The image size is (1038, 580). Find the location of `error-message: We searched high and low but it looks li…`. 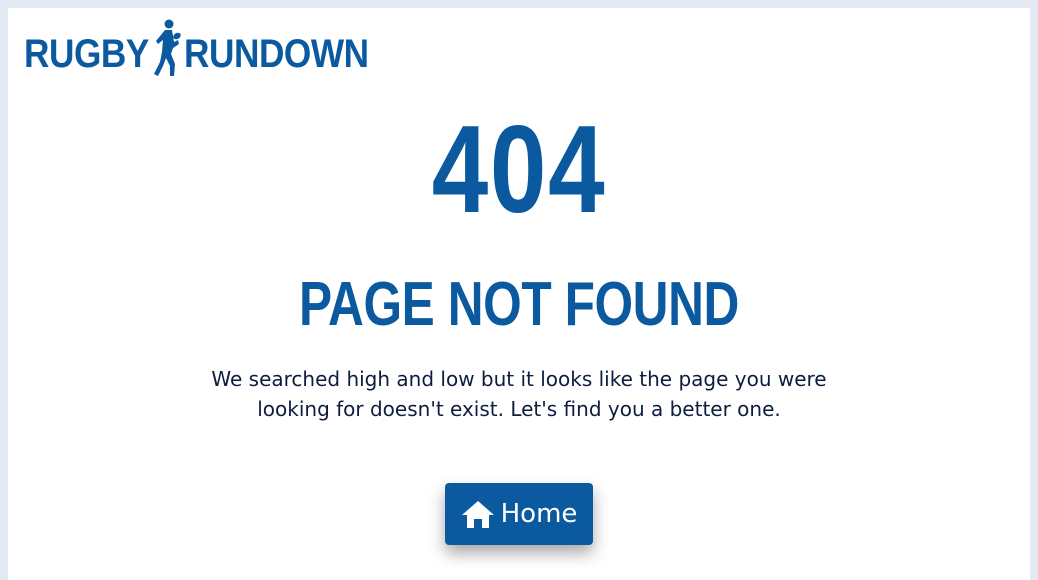

error-message: We searched high and low but it looks li… is located at coordinates (519, 394).